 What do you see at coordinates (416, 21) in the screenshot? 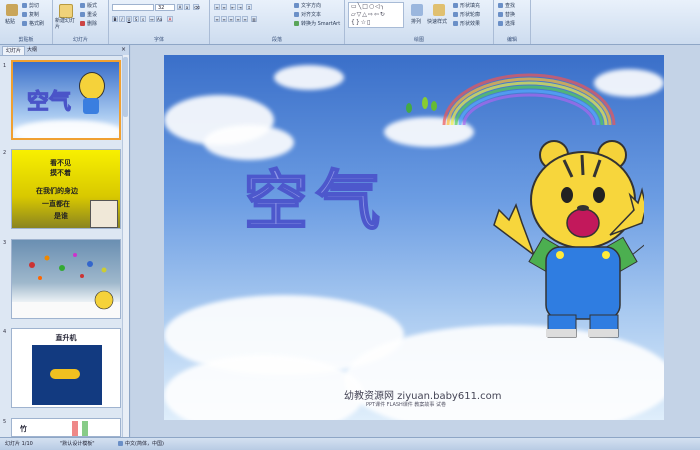
I see `arrange-button: 排列` at bounding box center [416, 21].